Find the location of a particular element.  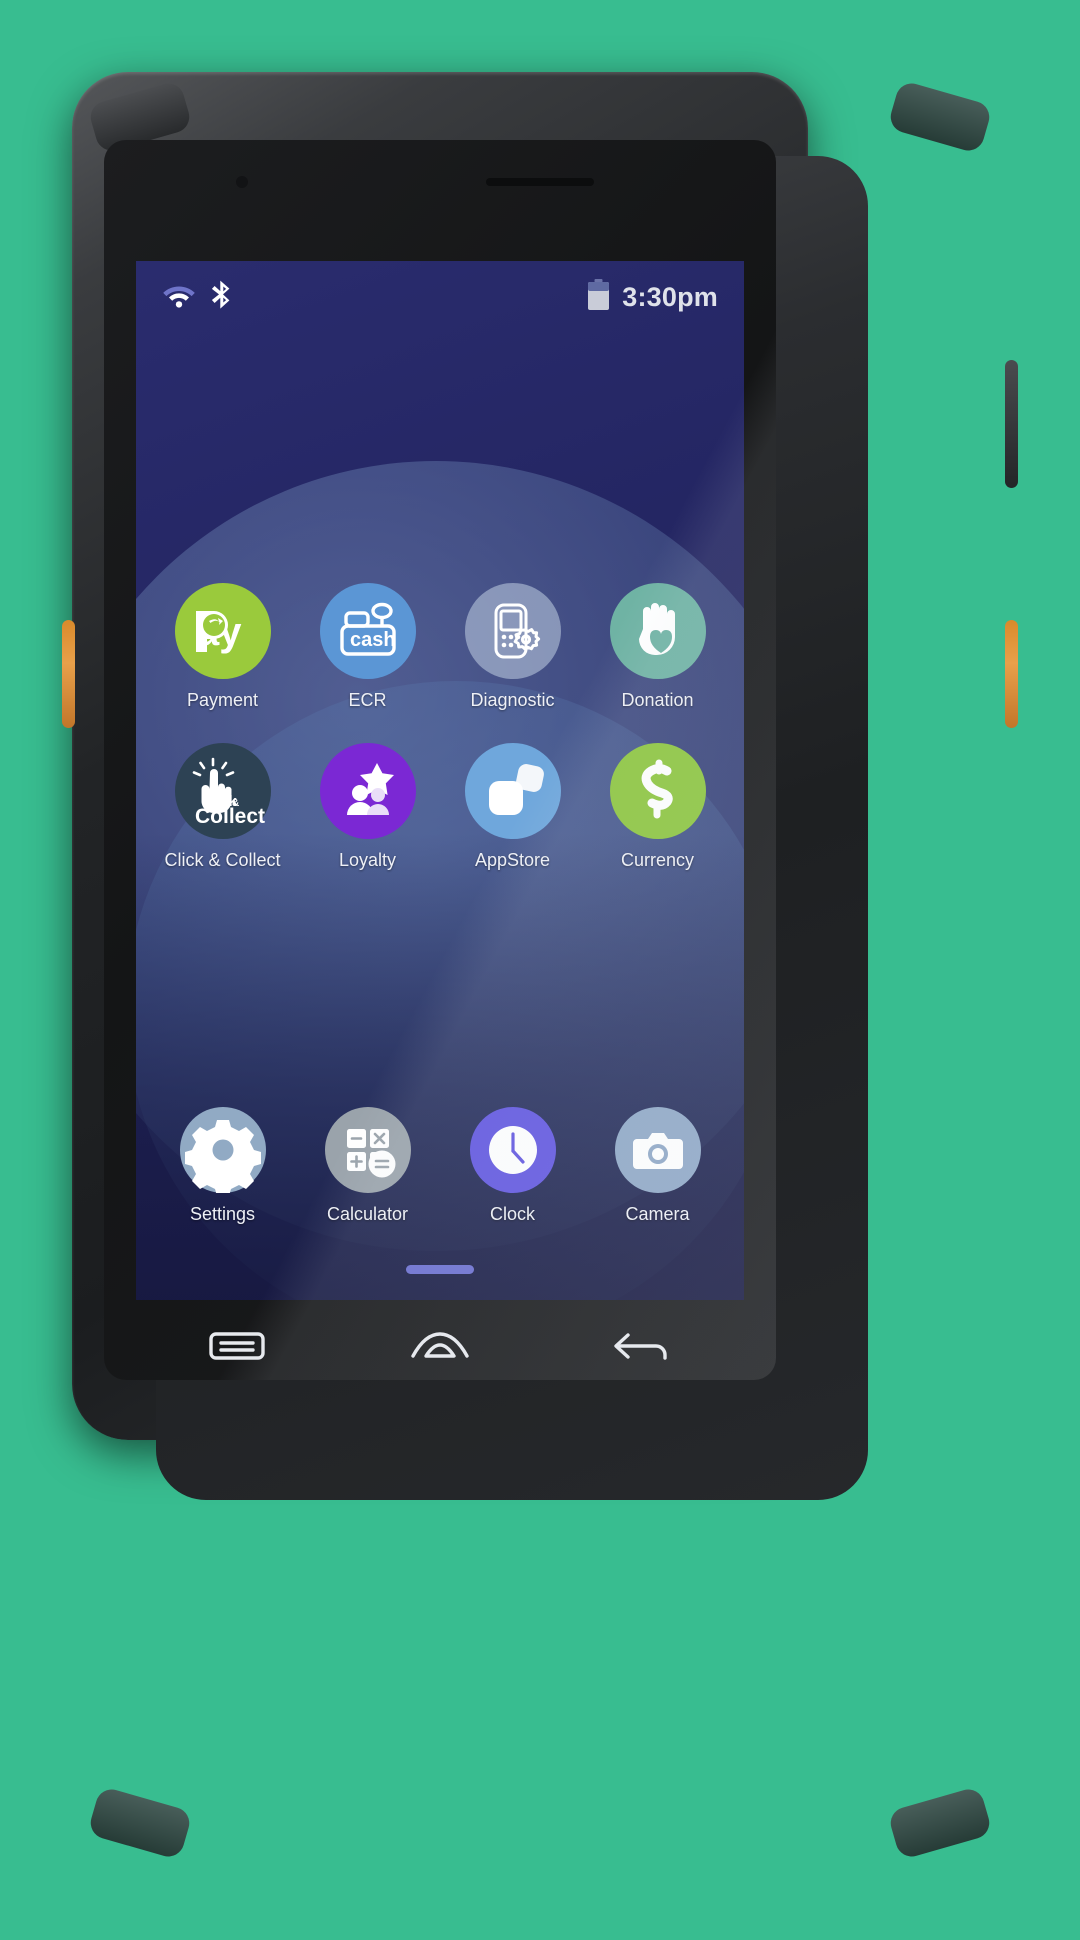

corner-bumper-bottom-right is located at coordinates (940, 1823).